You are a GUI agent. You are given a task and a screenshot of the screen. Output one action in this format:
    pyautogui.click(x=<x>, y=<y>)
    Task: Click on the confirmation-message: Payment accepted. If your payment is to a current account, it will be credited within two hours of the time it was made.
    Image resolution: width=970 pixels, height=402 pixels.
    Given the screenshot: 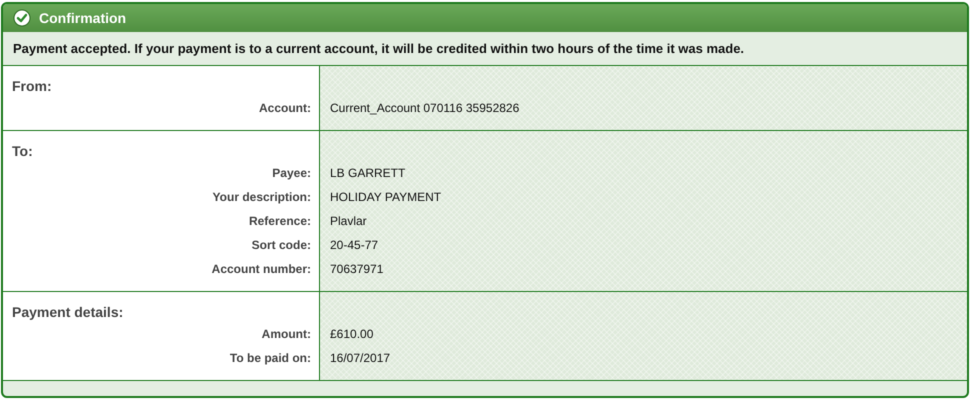 What is the action you would take?
    pyautogui.click(x=378, y=49)
    